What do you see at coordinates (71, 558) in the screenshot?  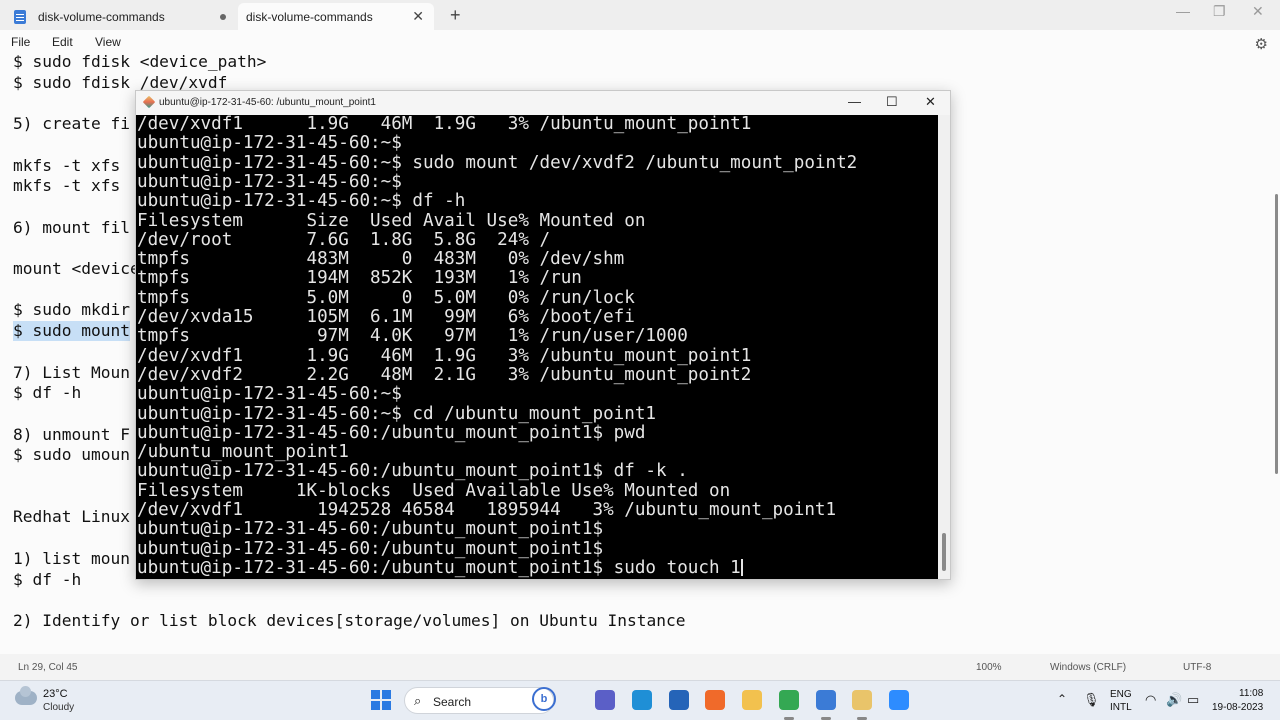 I see `editor-line: 1) list moun` at bounding box center [71, 558].